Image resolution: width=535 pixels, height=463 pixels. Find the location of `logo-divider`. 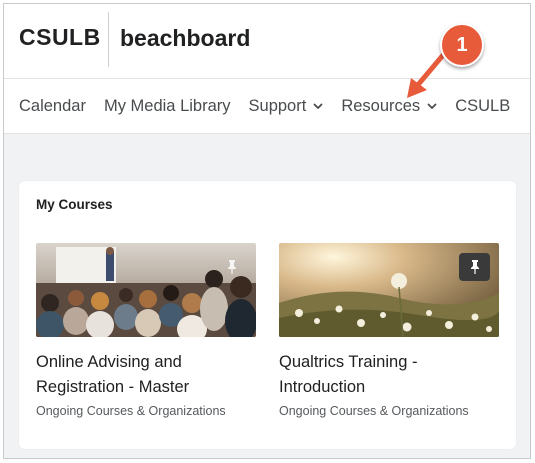

logo-divider is located at coordinates (108, 39).